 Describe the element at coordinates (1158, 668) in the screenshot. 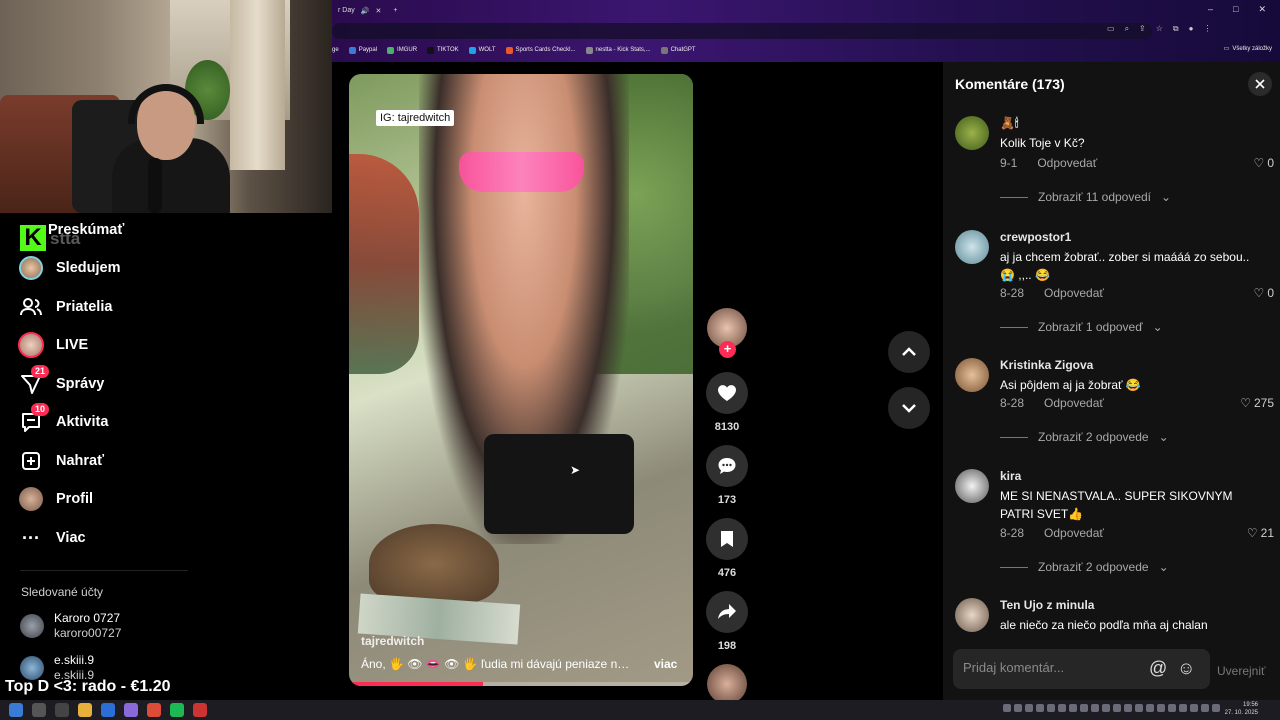

I see `mention-icon: @` at that location.